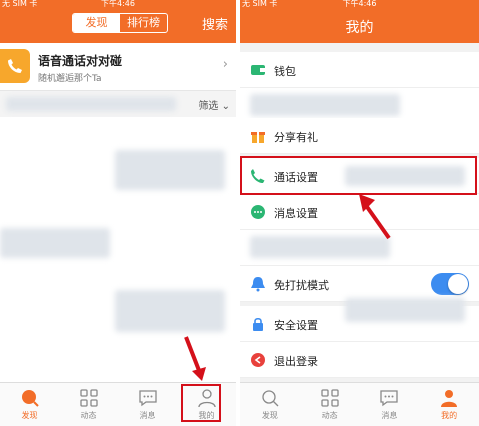 Image resolution: width=479 pixels, height=426 pixels. I want to click on page-title: 我的, so click(359, 28).